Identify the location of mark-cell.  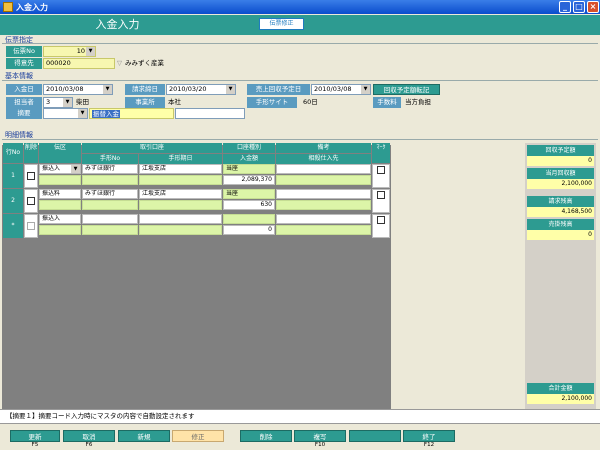
(381, 226).